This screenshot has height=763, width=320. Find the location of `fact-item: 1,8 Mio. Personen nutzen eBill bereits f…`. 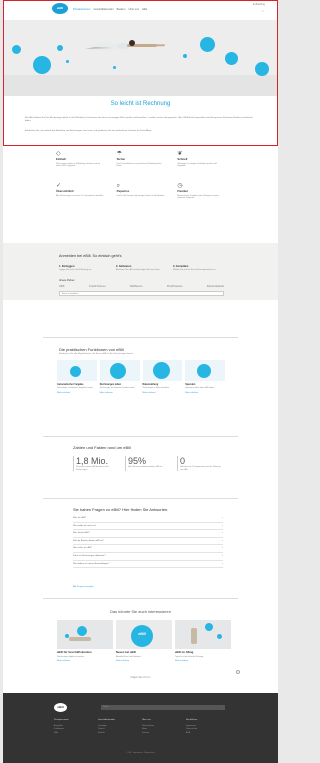

fact-item: 1,8 Mio. Personen nutzen eBill bereits f… is located at coordinates (96, 464).